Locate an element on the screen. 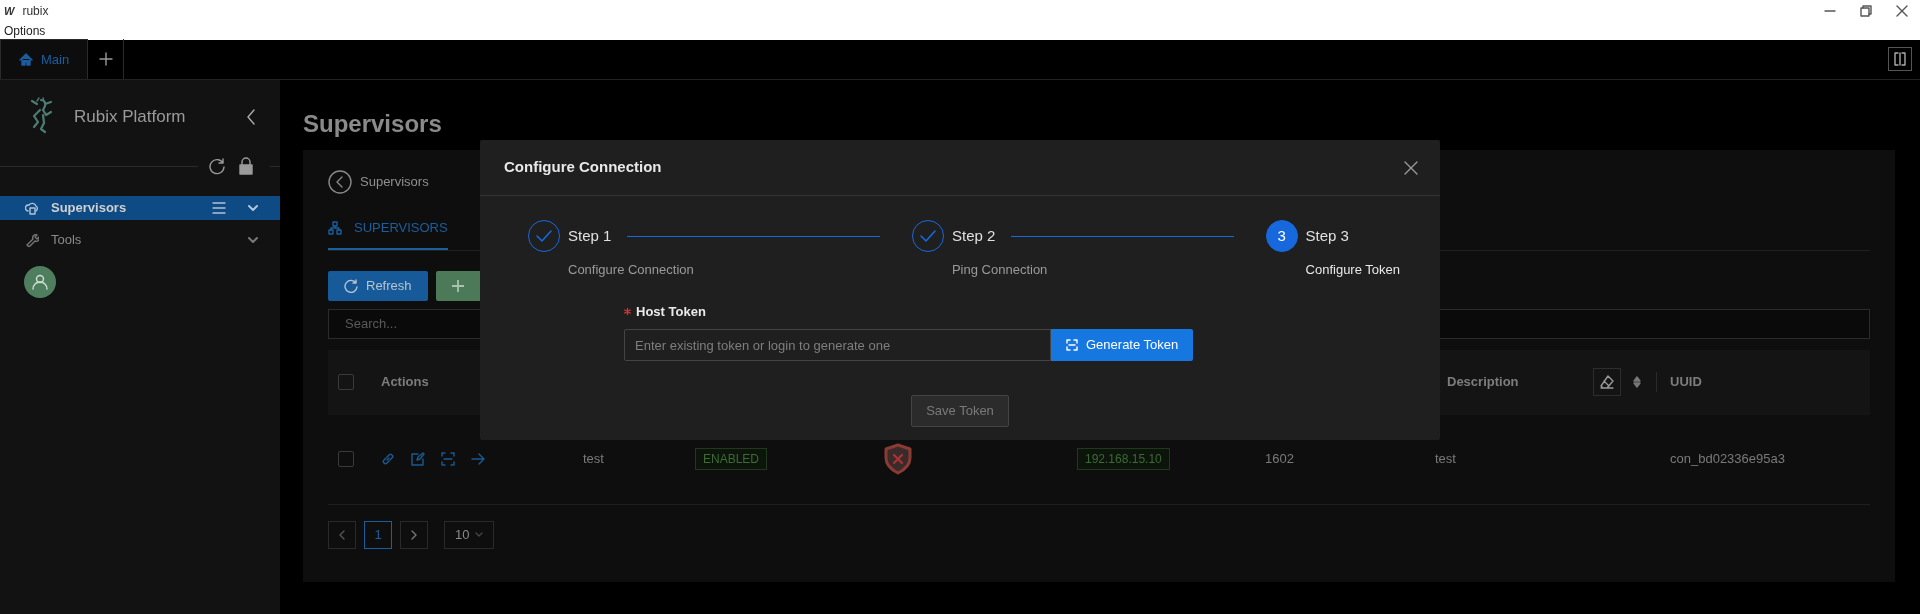 This screenshot has width=1920, height=614. back-icon is located at coordinates (340, 182).